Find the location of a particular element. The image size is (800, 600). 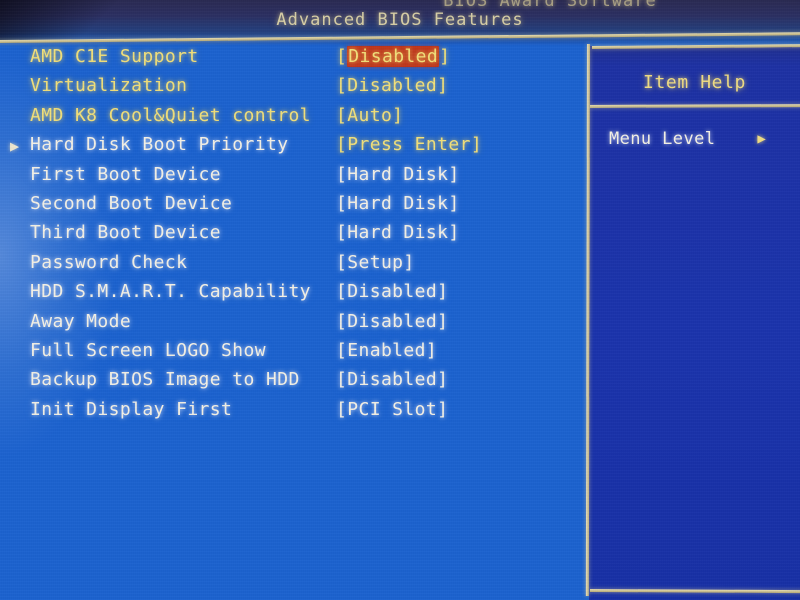

setting-row: Init Display First [PCI Slot] is located at coordinates (290, 411).